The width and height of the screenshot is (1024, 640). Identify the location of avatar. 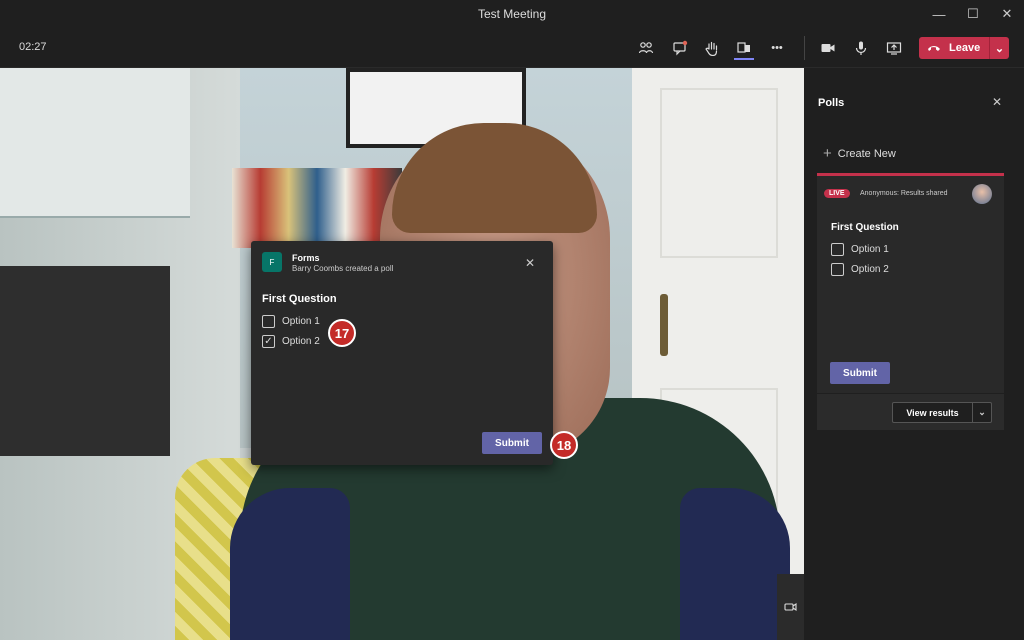
(982, 194).